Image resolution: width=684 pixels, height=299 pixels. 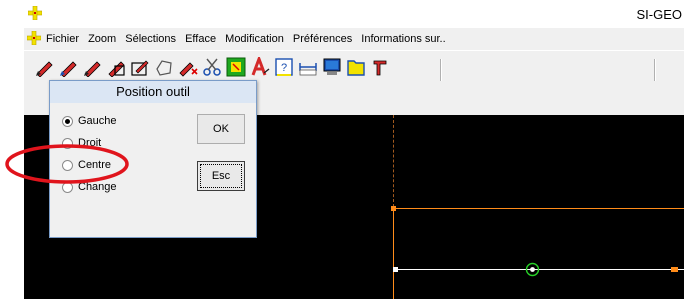 What do you see at coordinates (354, 14) in the screenshot?
I see `title-bar: SI-GEO` at bounding box center [354, 14].